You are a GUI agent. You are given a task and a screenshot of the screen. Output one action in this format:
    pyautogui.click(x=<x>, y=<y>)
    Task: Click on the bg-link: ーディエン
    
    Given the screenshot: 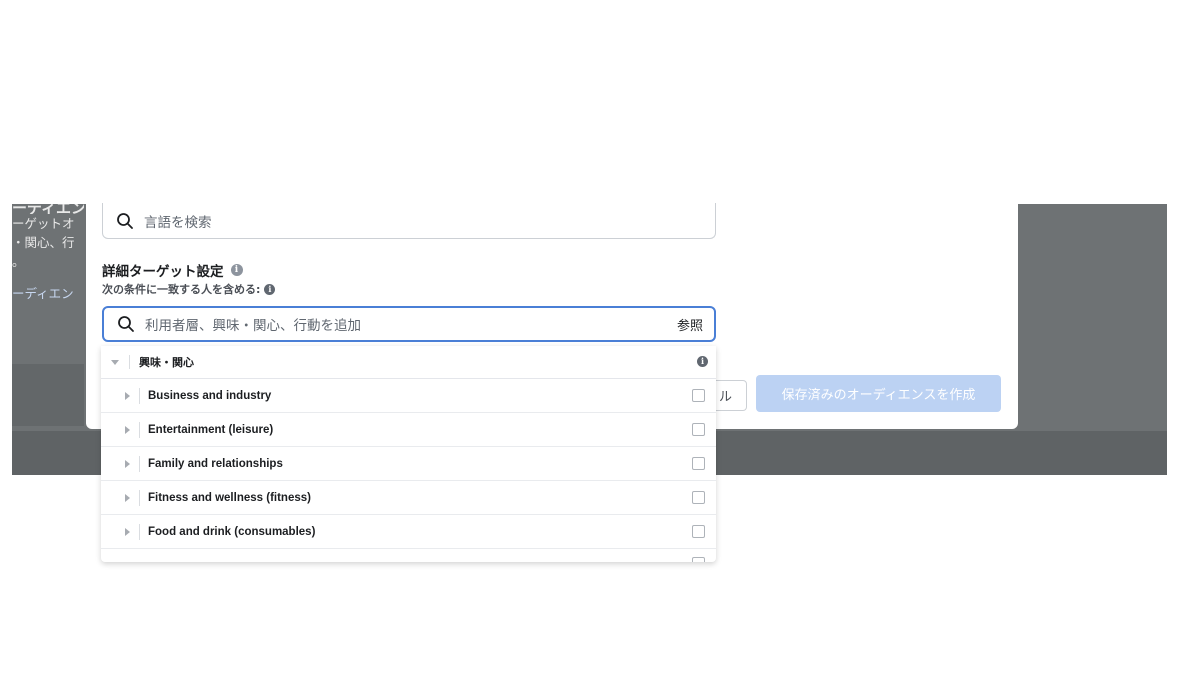 What is the action you would take?
    pyautogui.click(x=43, y=293)
    